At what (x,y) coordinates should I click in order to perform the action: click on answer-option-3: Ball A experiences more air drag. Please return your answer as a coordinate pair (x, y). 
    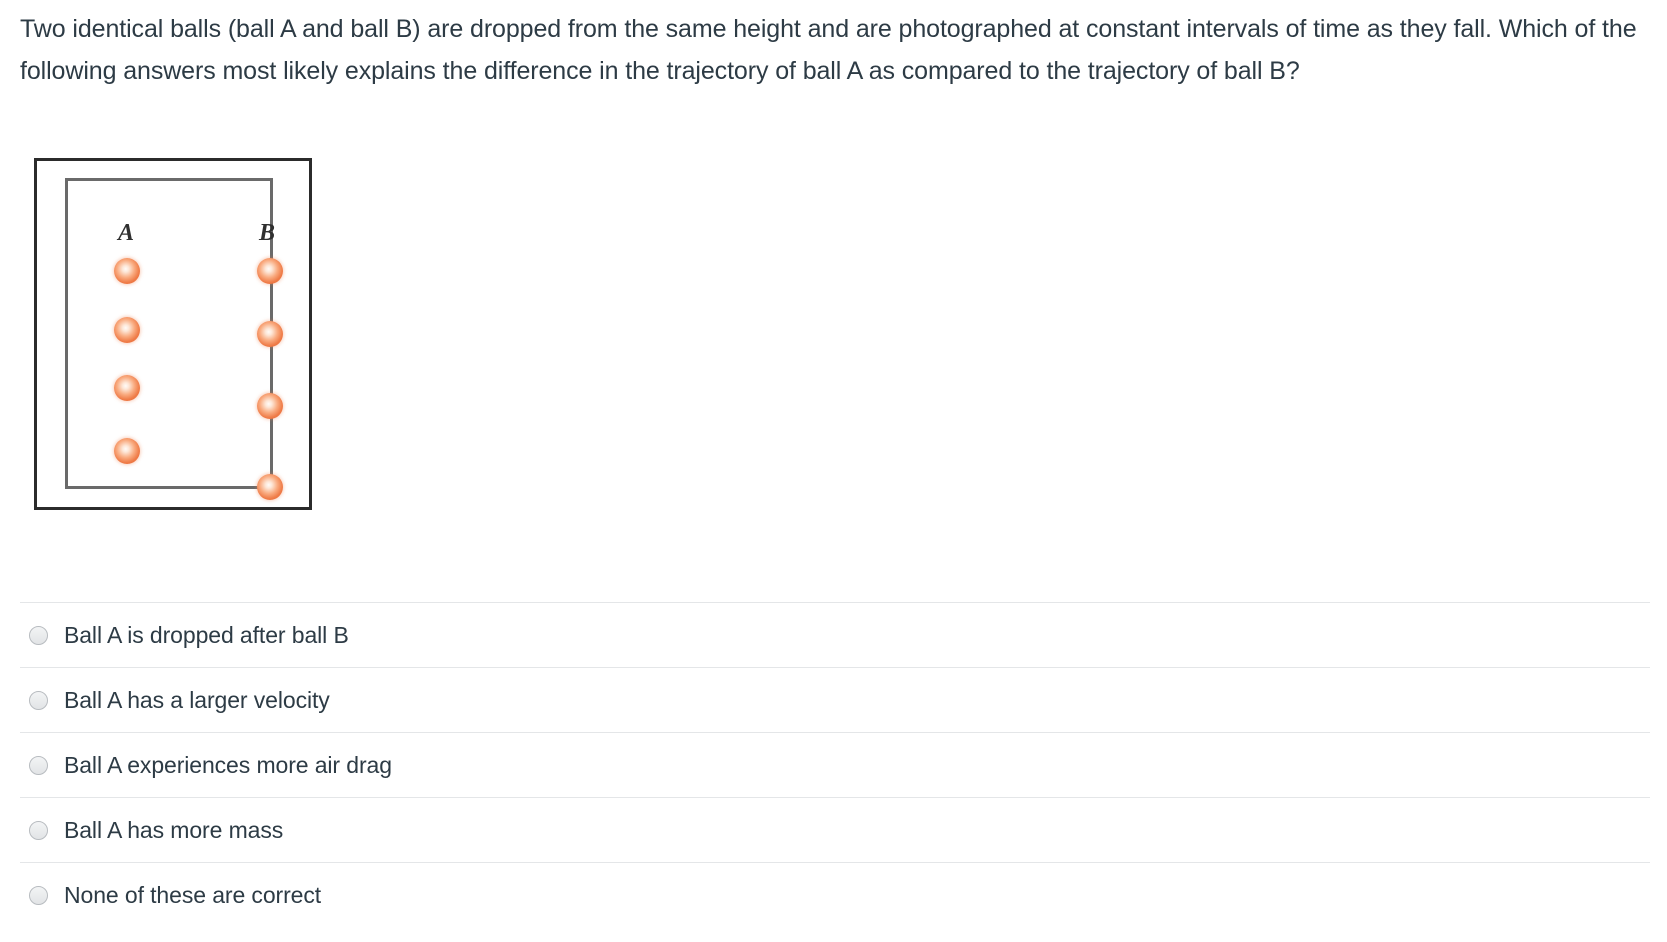
    Looking at the image, I should click on (835, 764).